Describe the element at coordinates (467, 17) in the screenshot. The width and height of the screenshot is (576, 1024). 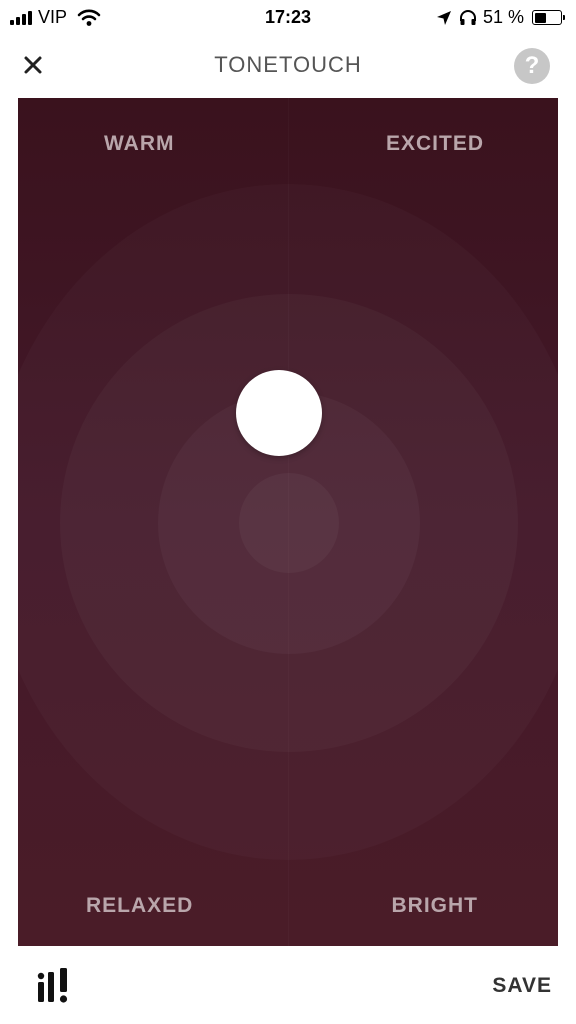
I see `headphones-icon` at that location.